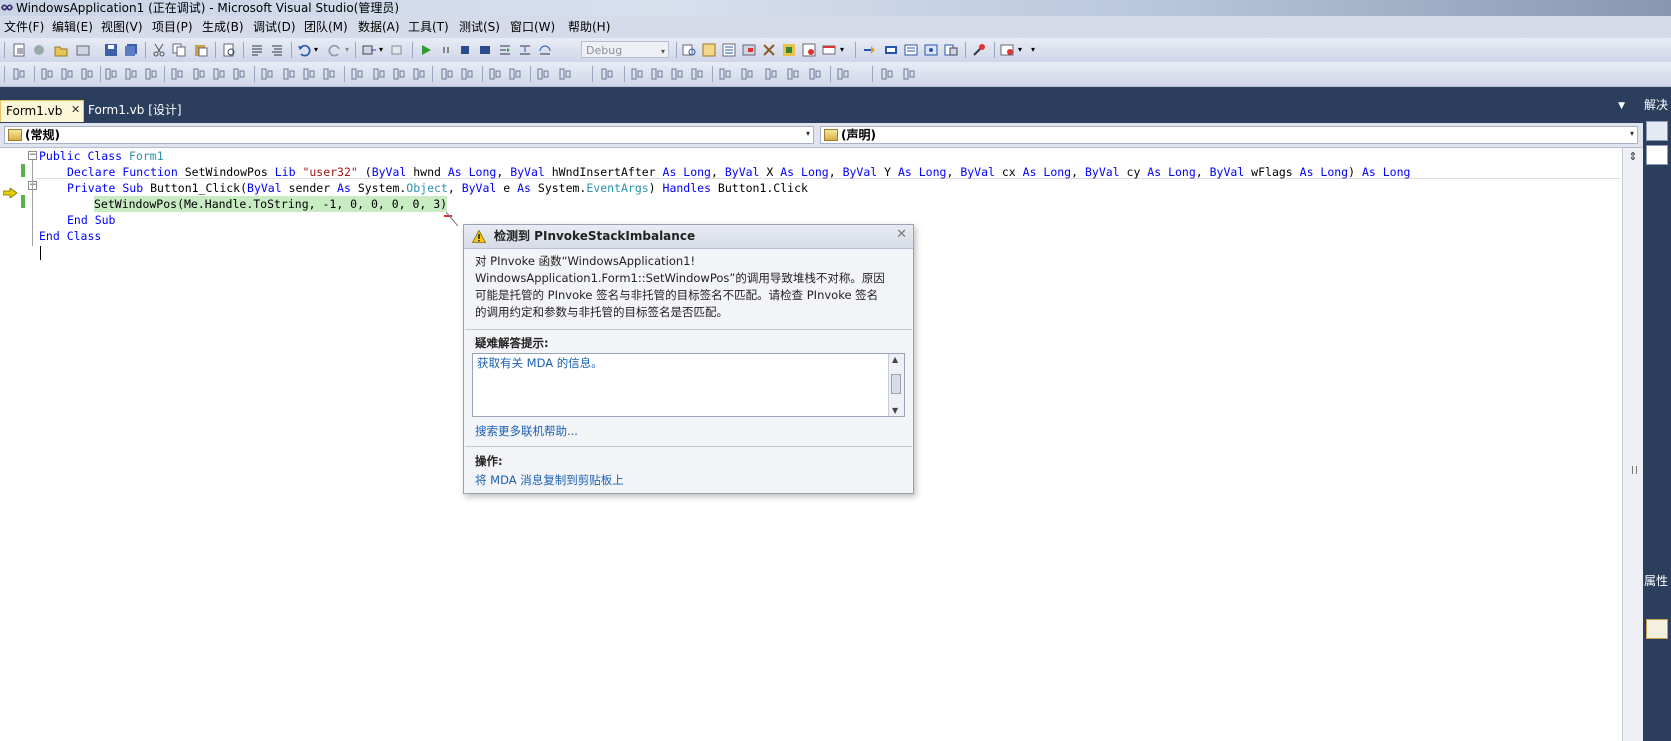 This screenshot has height=741, width=1671. I want to click on align-lefts-icon, so click(47, 74).